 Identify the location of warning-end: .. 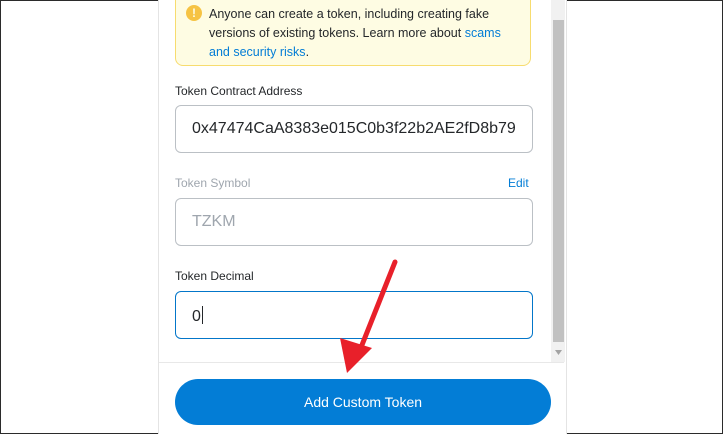
(307, 52).